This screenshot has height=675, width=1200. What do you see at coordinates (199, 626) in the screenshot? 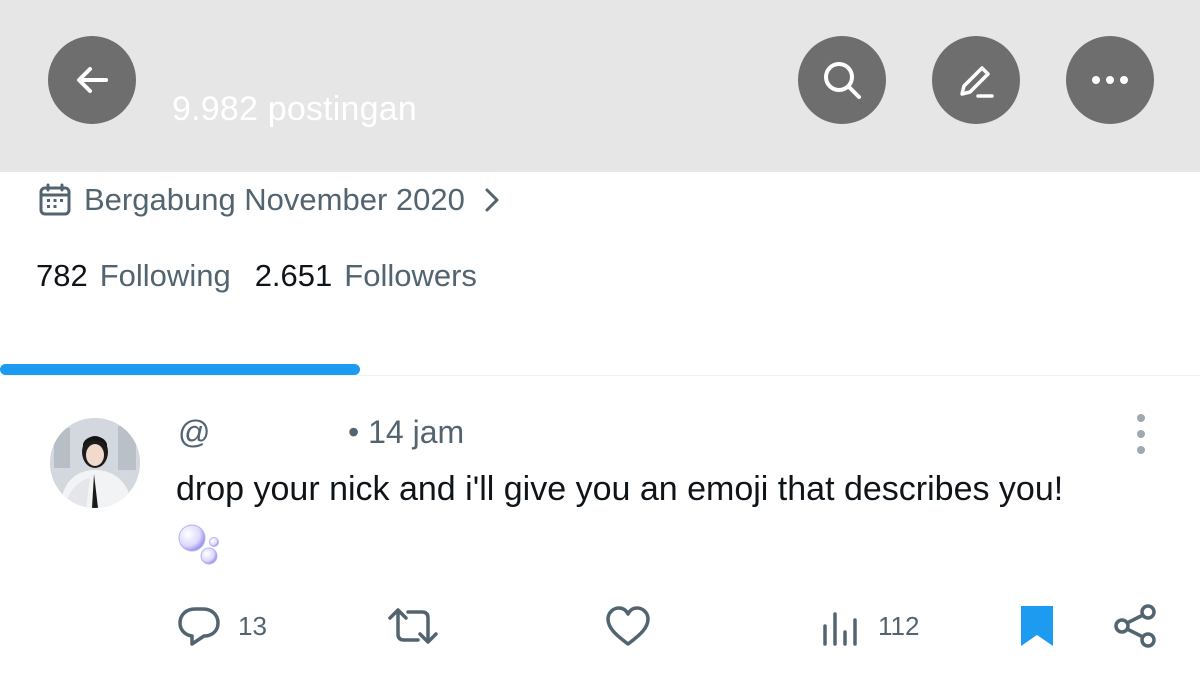
I see `reply-icon` at bounding box center [199, 626].